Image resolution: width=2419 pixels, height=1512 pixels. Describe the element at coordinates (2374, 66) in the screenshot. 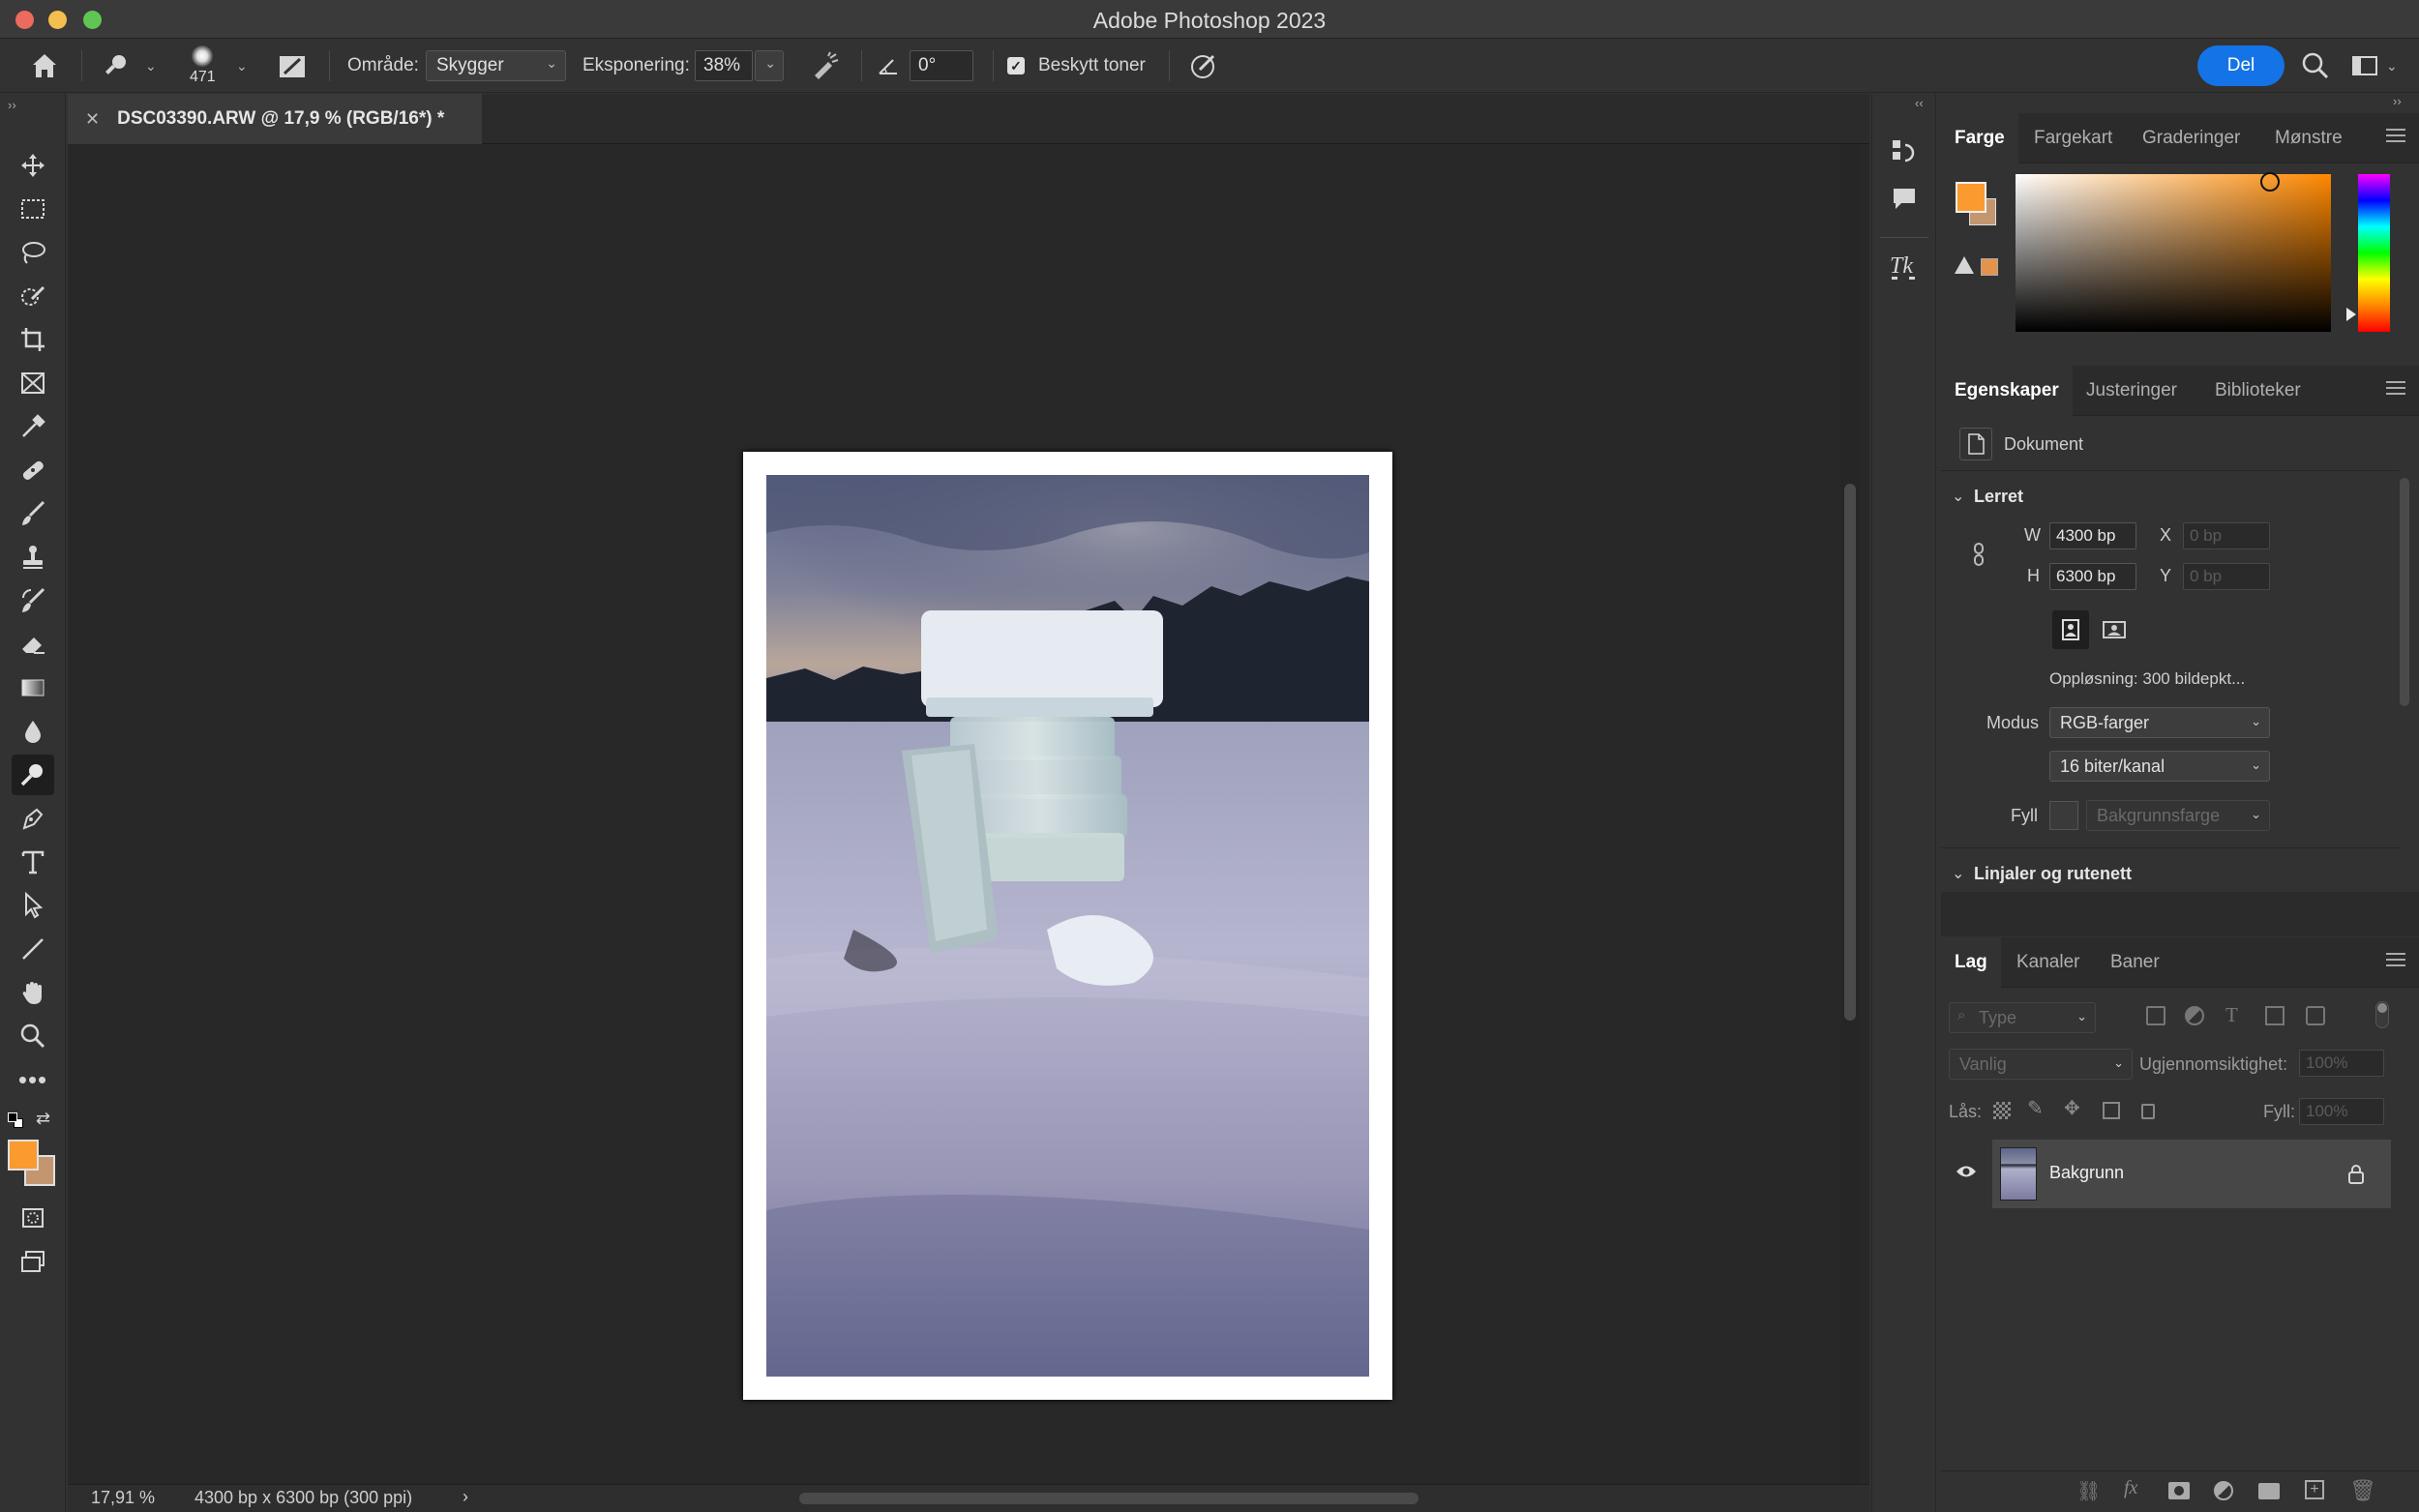

I see `workspace-switcher: ⌄` at that location.